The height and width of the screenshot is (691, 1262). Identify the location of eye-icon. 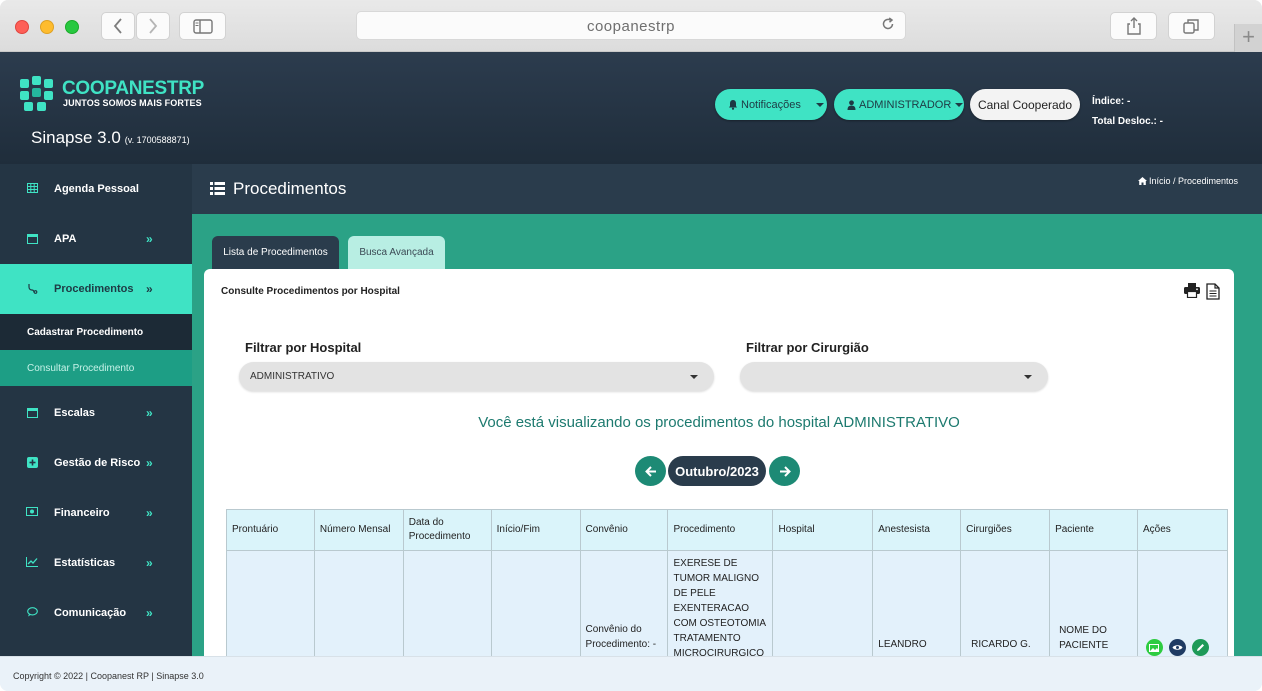
(1177, 647).